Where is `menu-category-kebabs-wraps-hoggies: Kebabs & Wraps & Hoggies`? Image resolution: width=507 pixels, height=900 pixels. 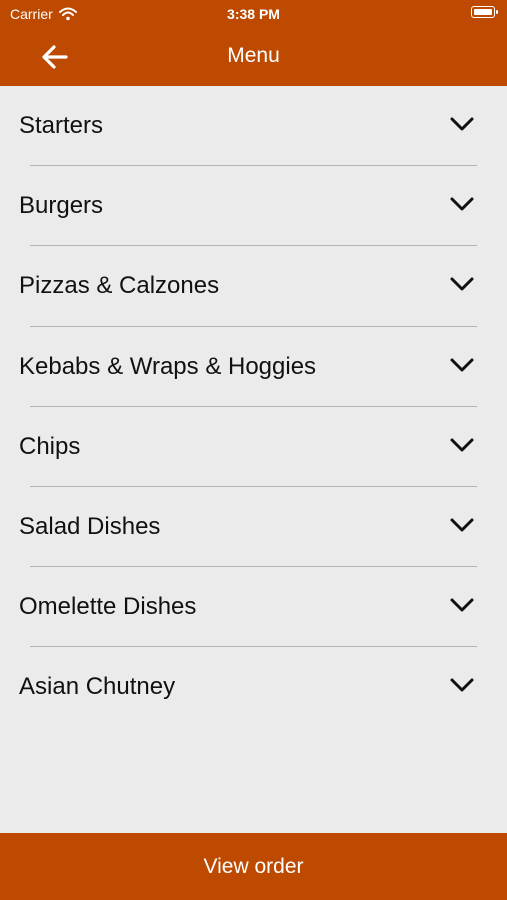
menu-category-kebabs-wraps-hoggies: Kebabs & Wraps & Hoggies is located at coordinates (253, 367).